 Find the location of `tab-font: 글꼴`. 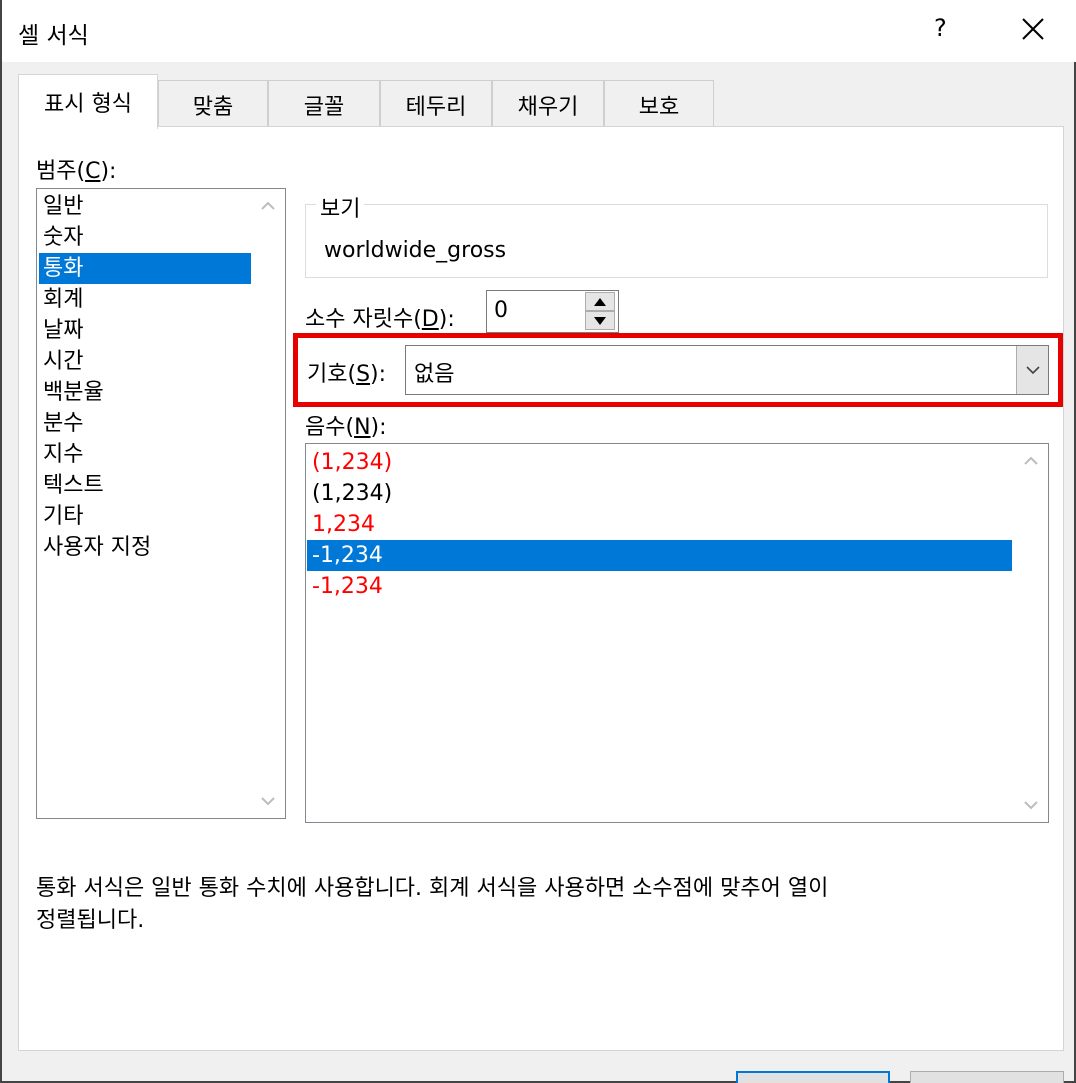

tab-font: 글꼴 is located at coordinates (324, 104).